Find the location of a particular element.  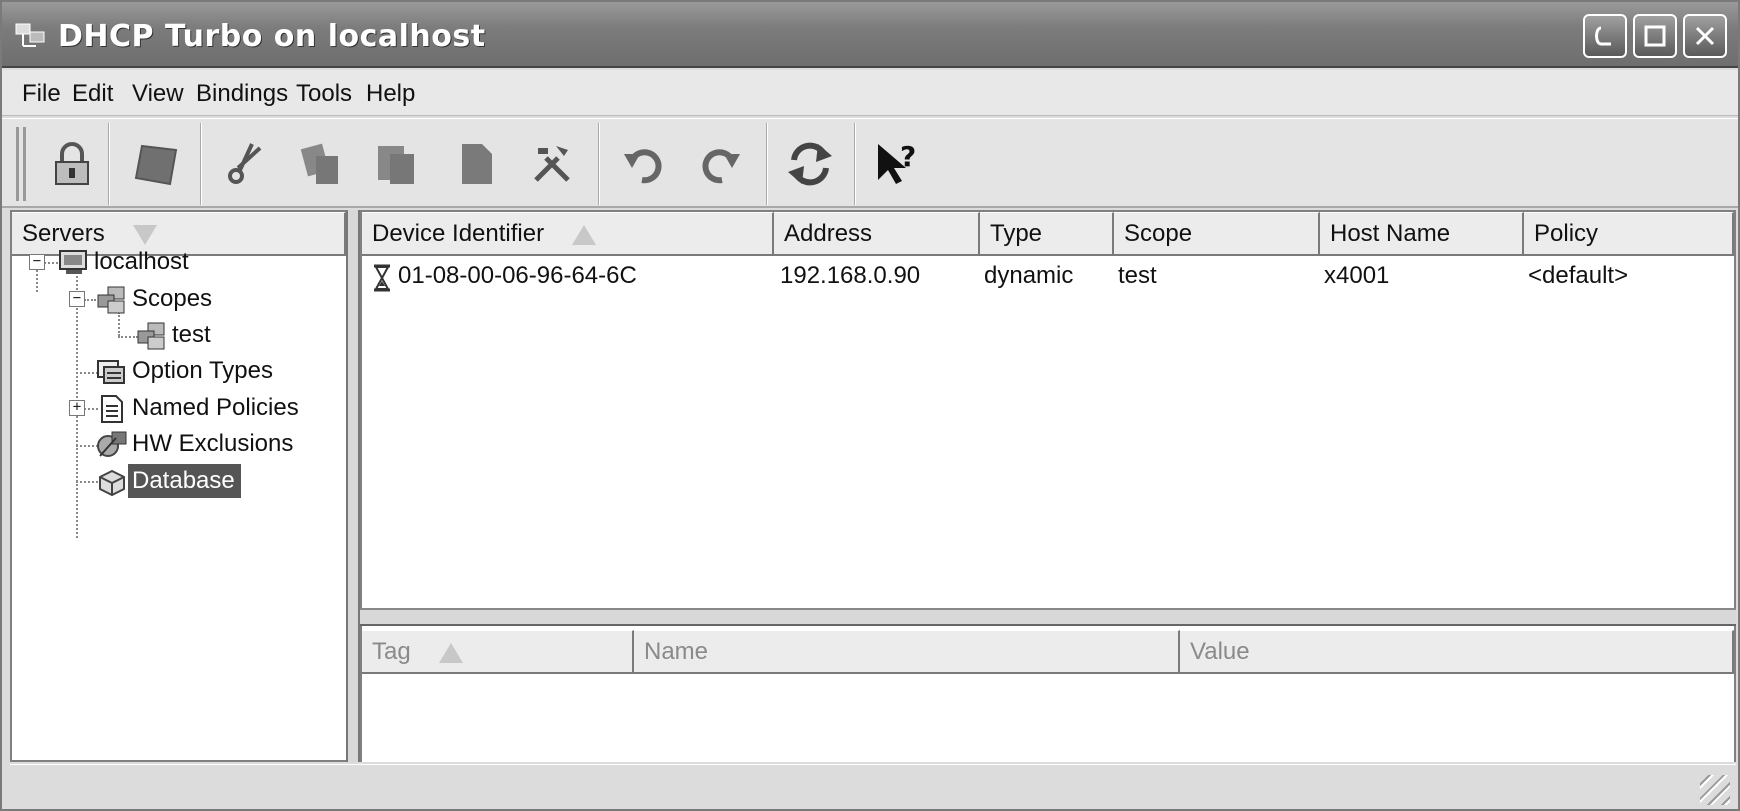

paste-button is located at coordinates (396, 164).